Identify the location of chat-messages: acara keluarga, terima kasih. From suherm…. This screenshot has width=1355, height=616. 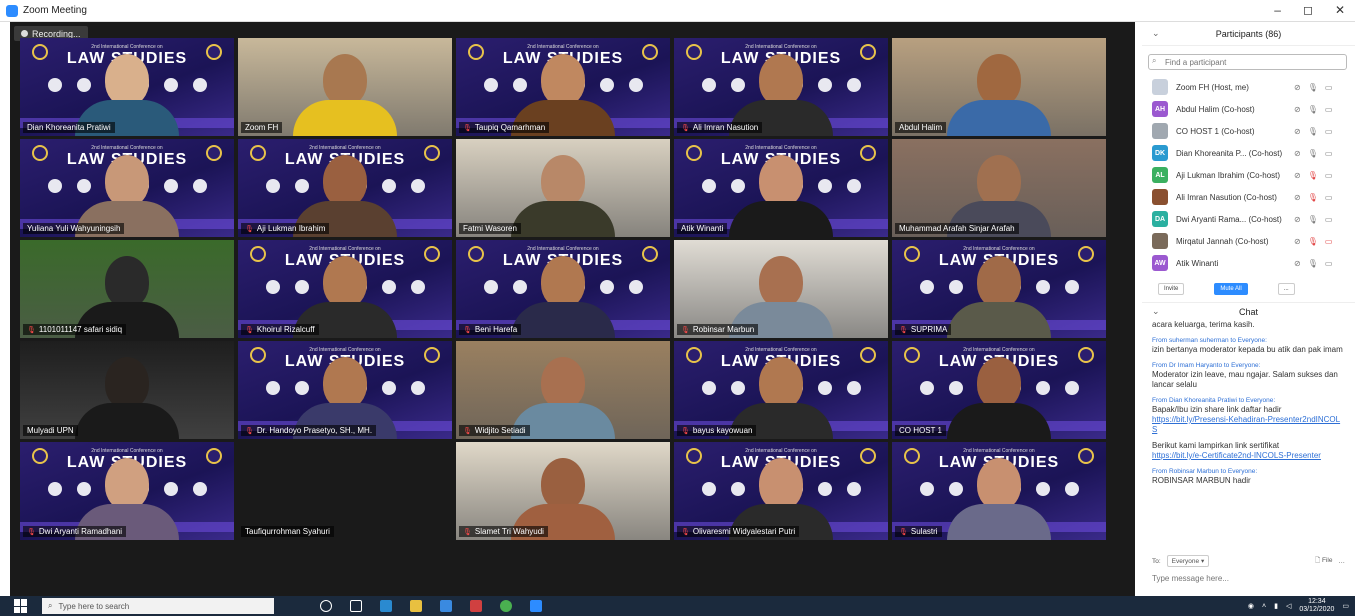
(1248, 418).